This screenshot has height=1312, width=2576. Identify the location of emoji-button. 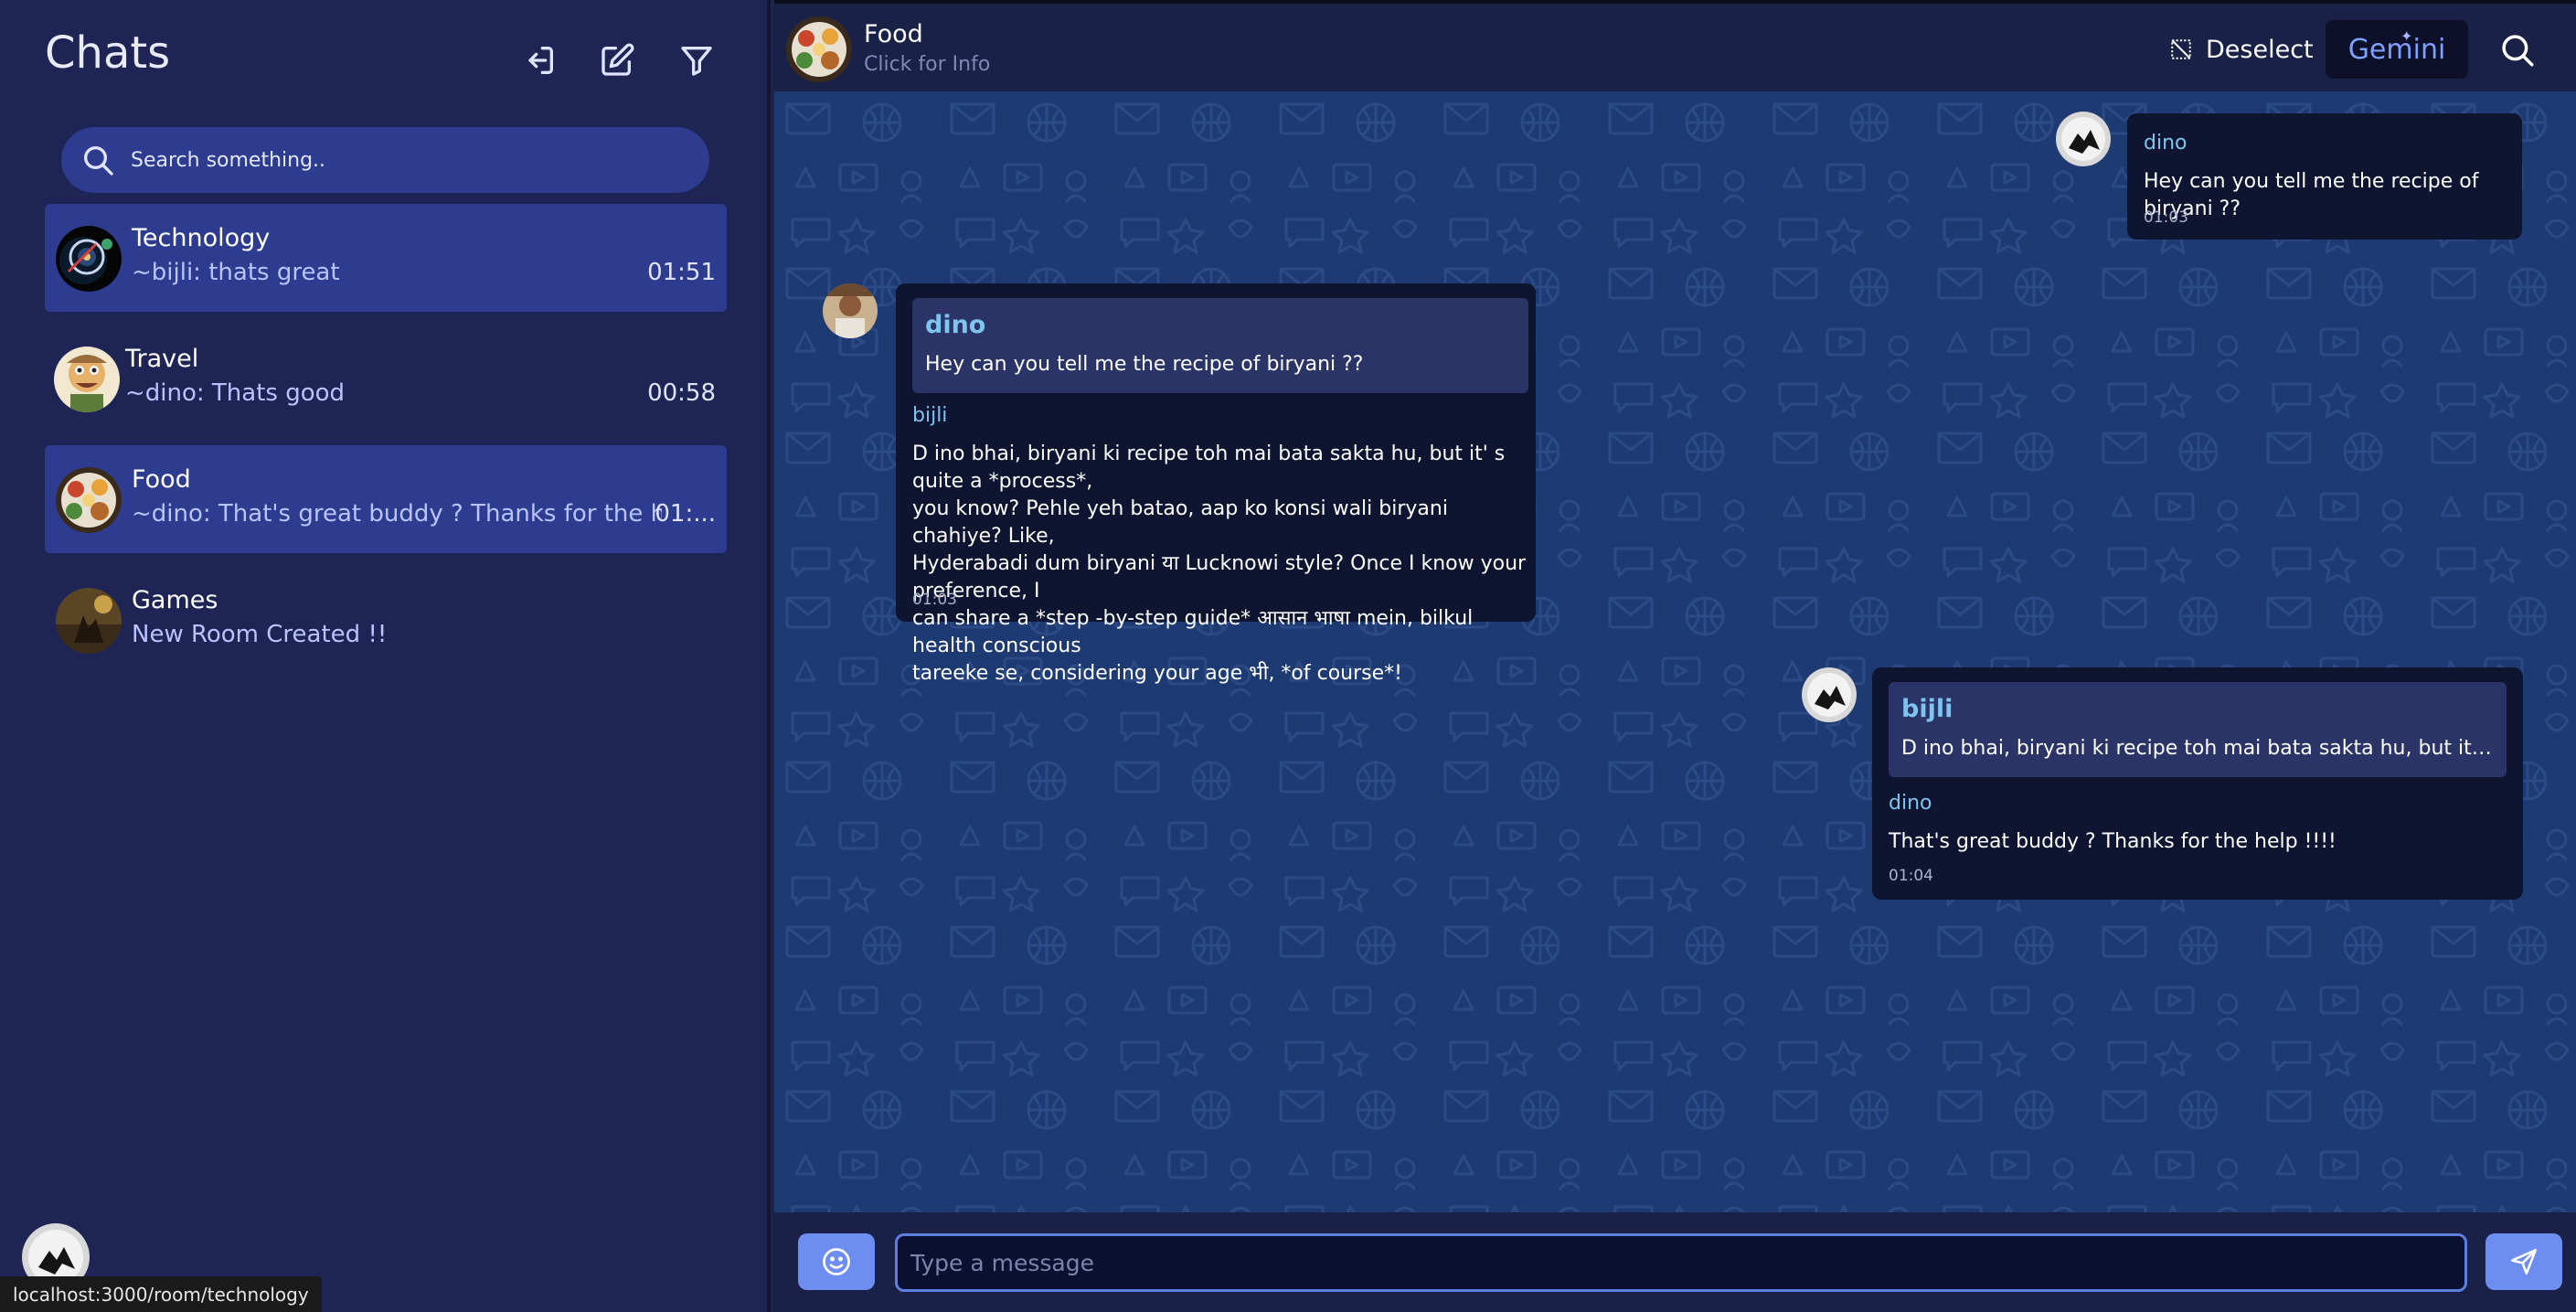
(837, 1261).